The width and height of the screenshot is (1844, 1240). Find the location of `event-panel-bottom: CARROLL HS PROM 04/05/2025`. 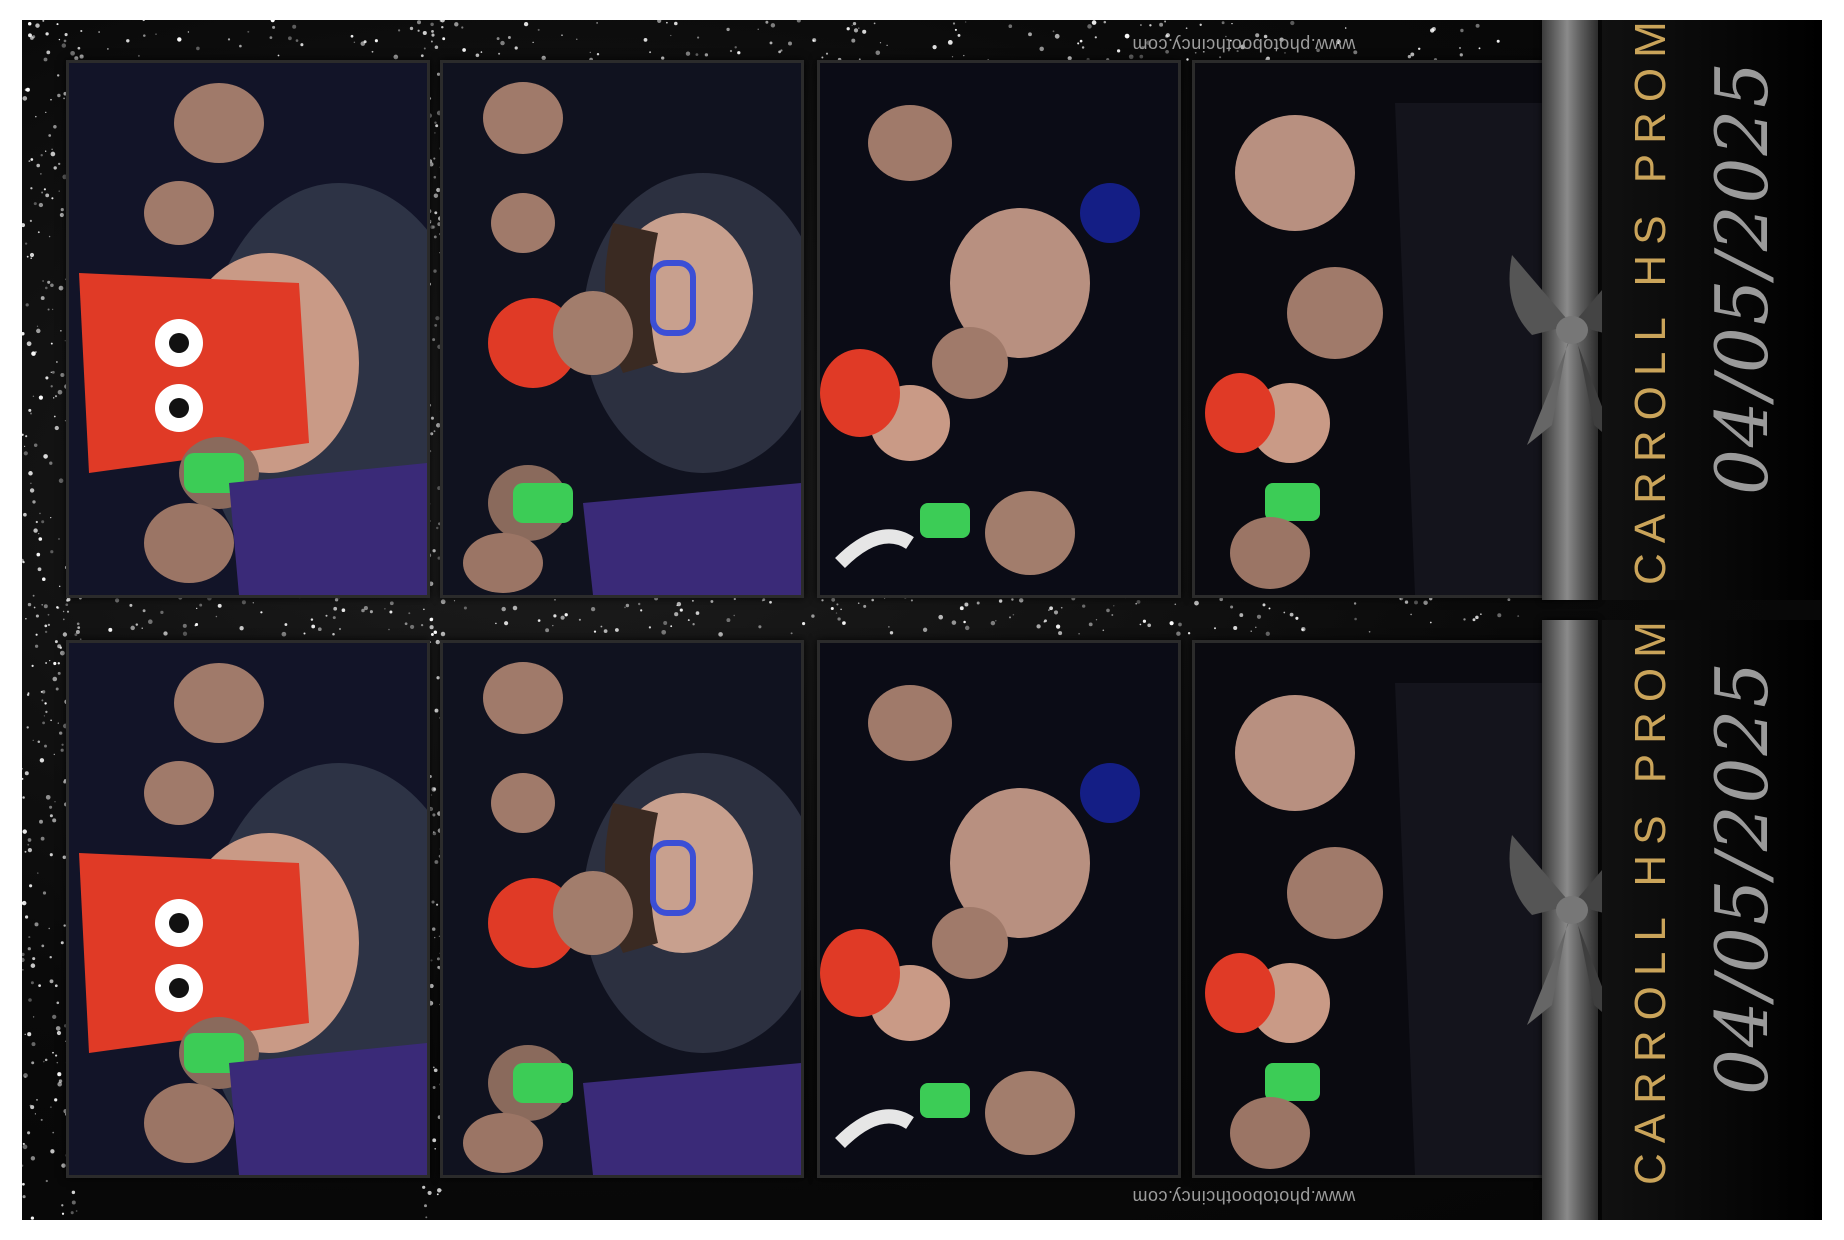

event-panel-bottom: CARROLL HS PROM 04/05/2025 is located at coordinates (1712, 915).